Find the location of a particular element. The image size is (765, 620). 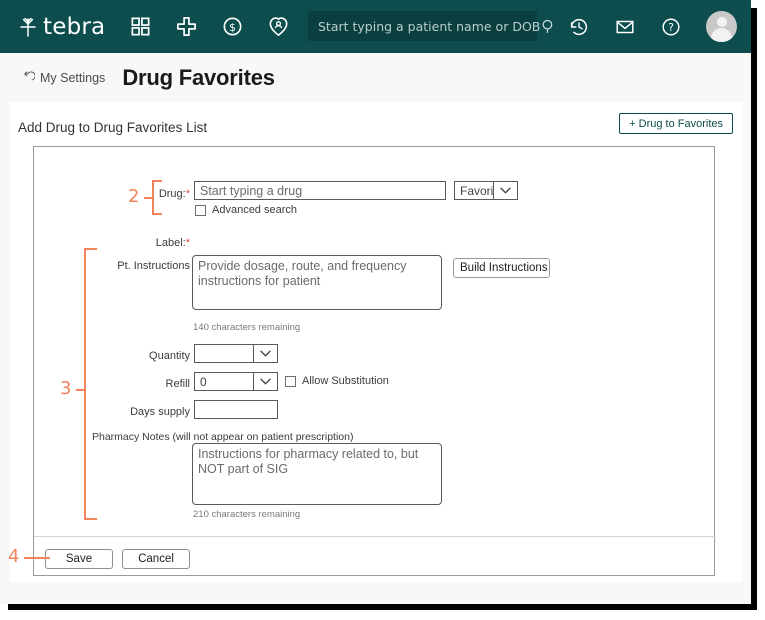

avatar-head is located at coordinates (721, 22).